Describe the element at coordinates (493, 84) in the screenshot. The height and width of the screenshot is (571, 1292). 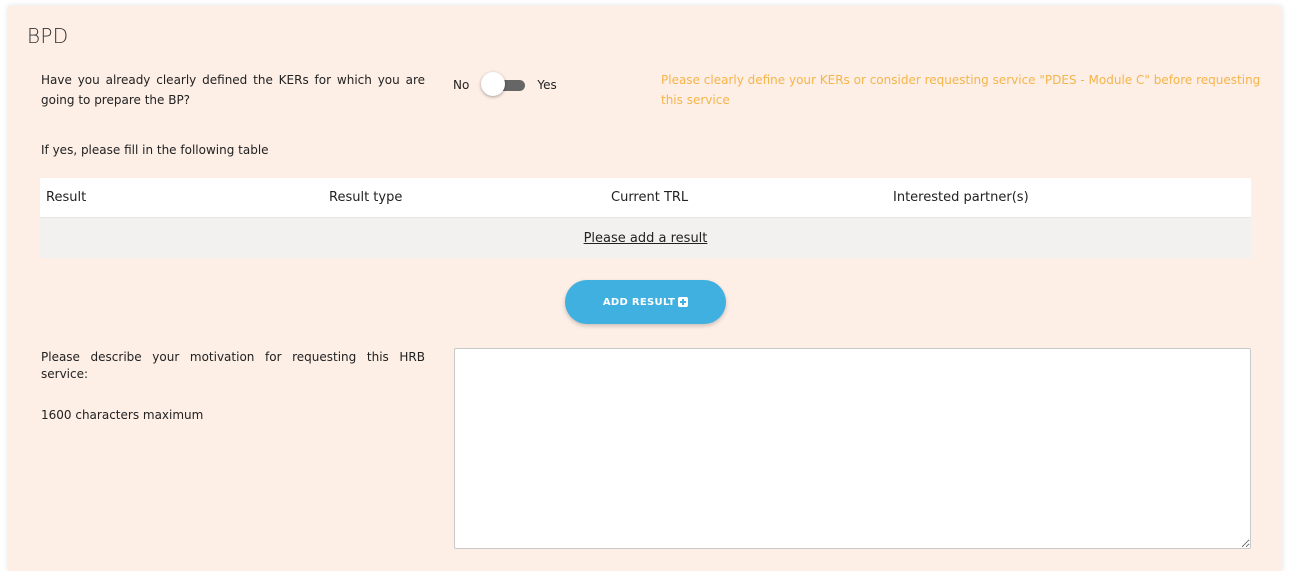
I see `toggle-knob` at that location.